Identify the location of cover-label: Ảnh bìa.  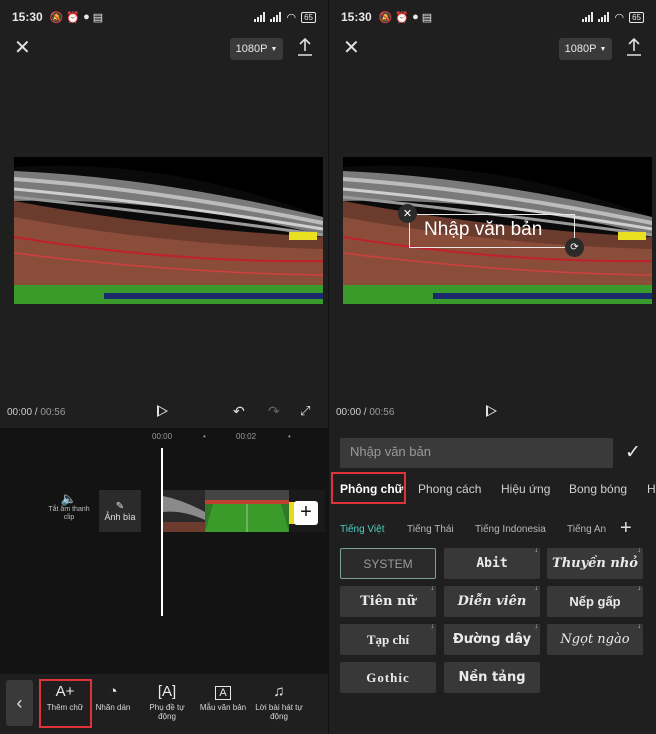
(120, 516).